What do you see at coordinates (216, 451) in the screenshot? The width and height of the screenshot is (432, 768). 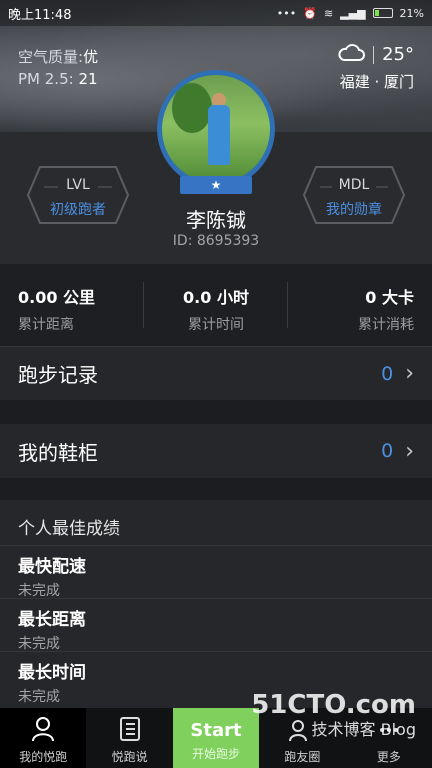 I see `shoe-cabinet-row: 我的鞋柜 0 ›` at bounding box center [216, 451].